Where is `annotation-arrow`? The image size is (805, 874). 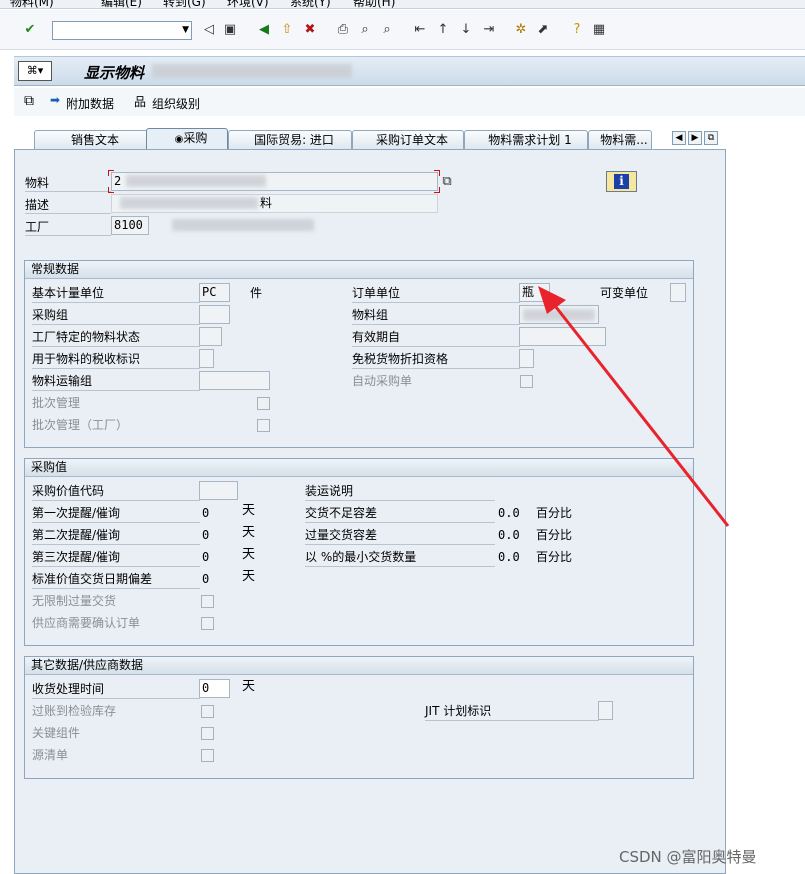 annotation-arrow is located at coordinates (634, 406).